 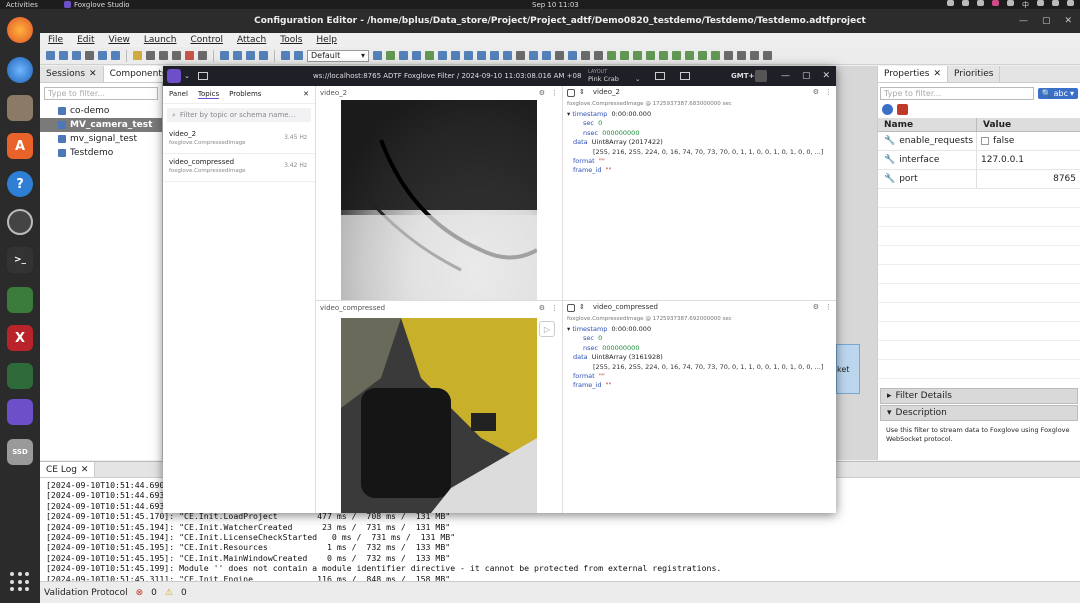 I want to click on rename-icon, so click(x=202, y=55).